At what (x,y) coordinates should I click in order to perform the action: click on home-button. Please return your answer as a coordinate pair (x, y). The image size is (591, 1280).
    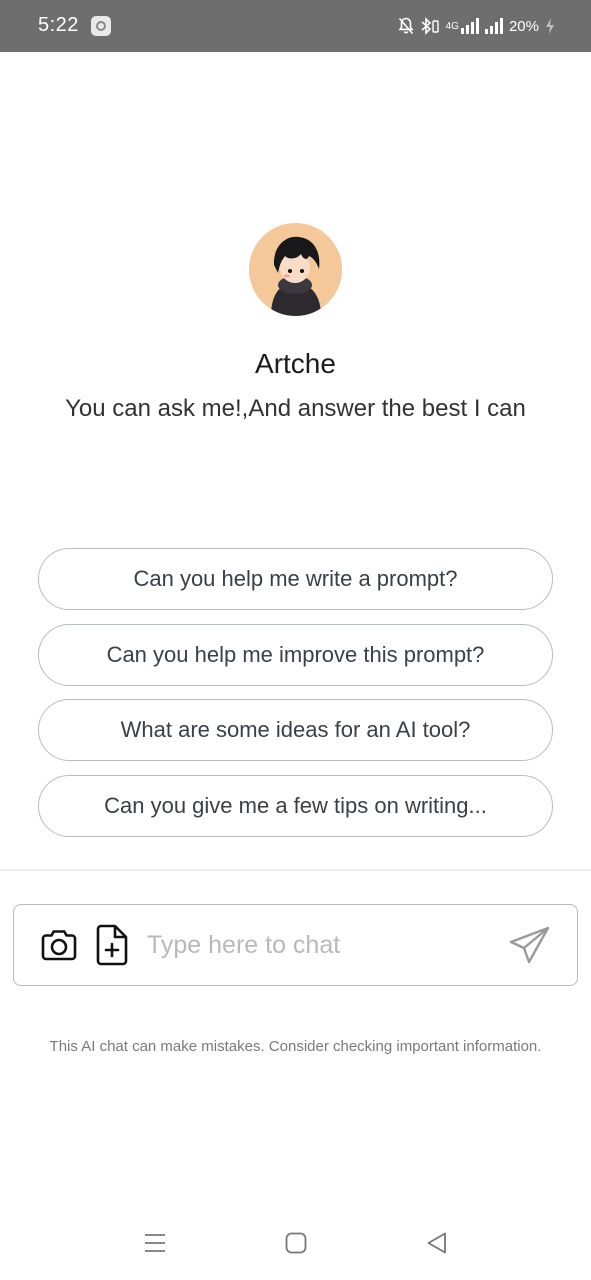
    Looking at the image, I should click on (296, 1243).